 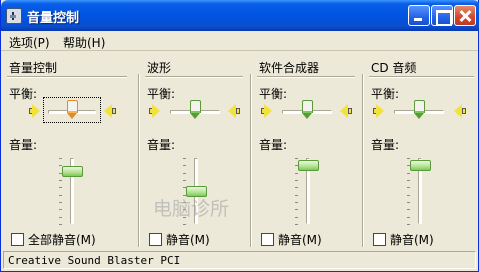 What do you see at coordinates (53, 18) in the screenshot?
I see `window-title: 音量控制` at bounding box center [53, 18].